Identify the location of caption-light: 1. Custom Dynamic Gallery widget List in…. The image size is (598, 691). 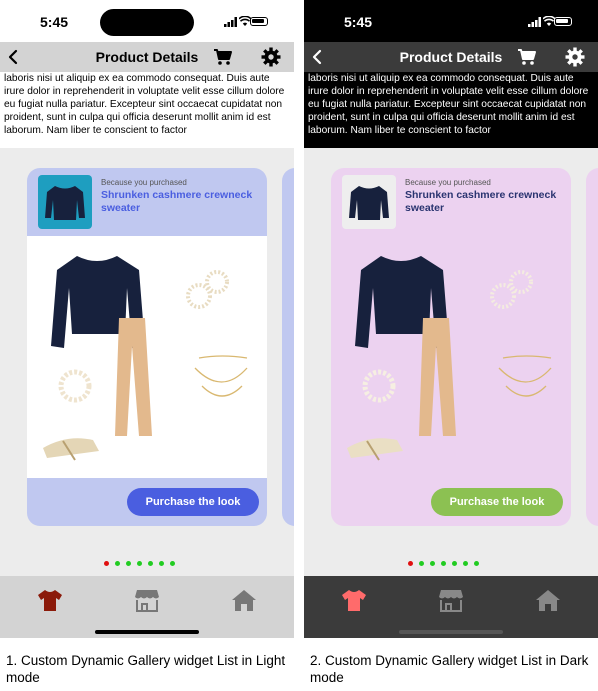
(146, 669).